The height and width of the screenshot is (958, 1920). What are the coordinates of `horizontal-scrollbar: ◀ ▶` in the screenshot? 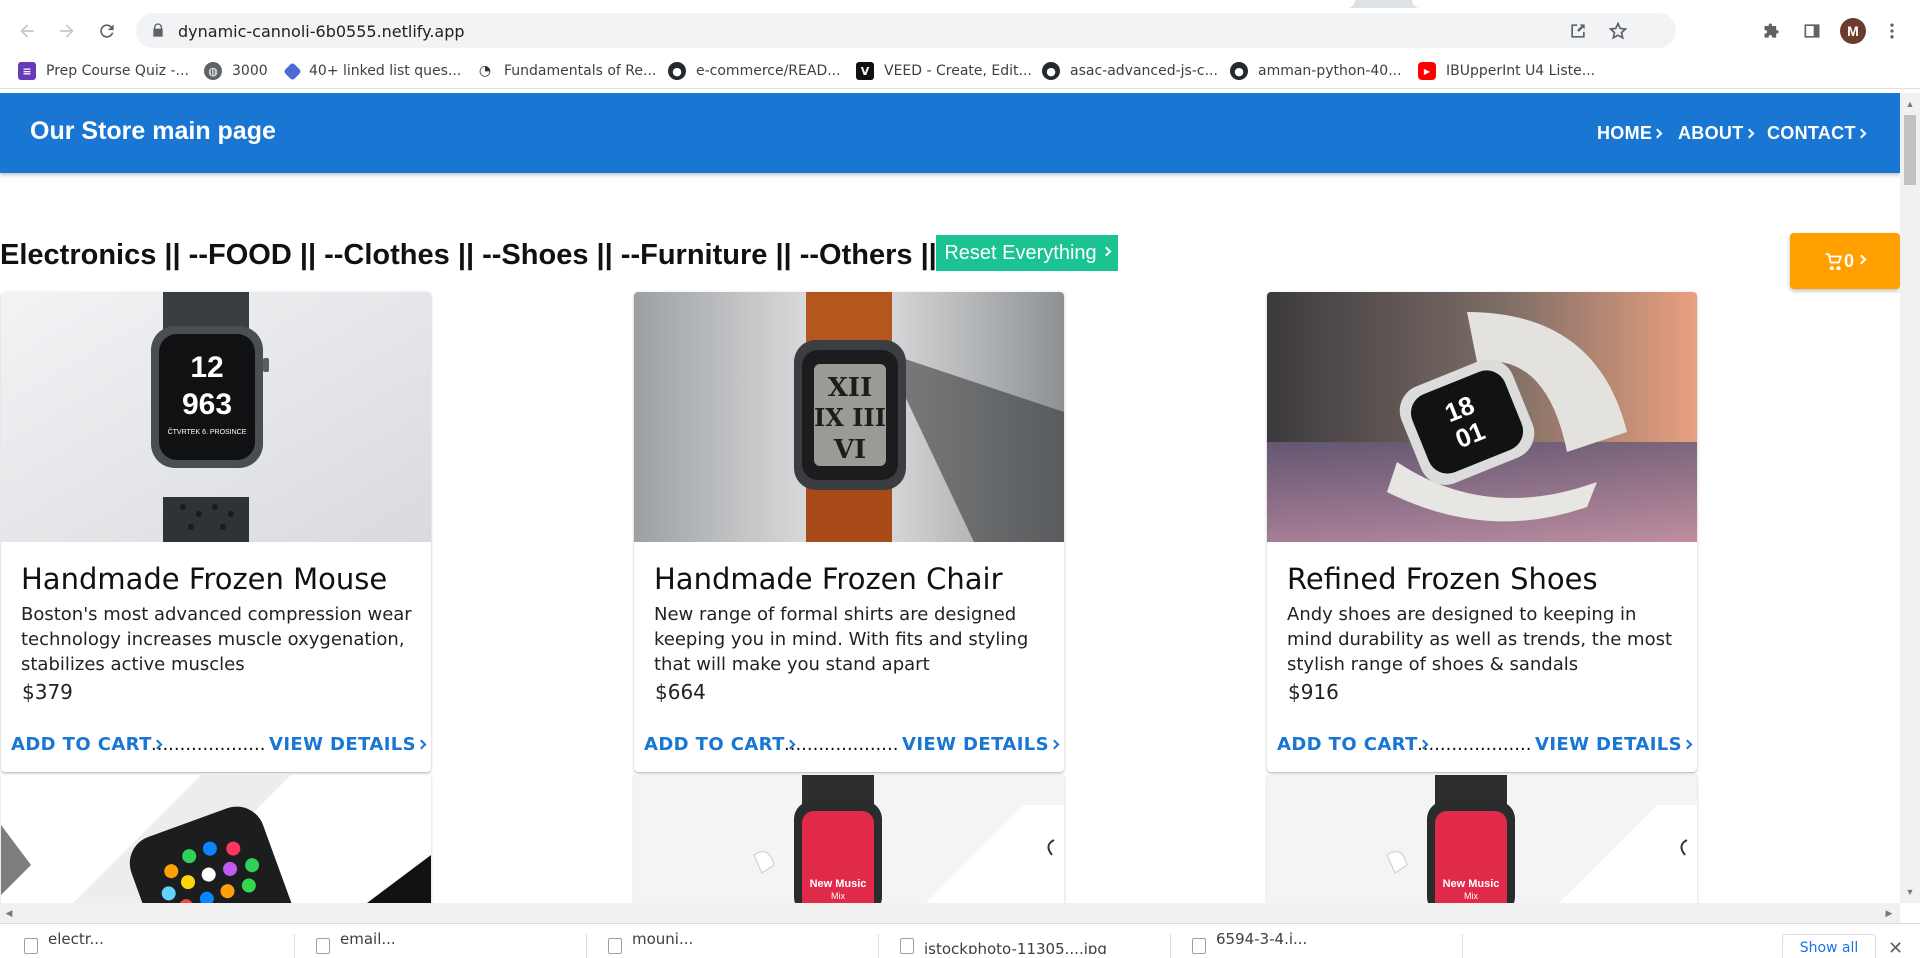 It's located at (950, 913).